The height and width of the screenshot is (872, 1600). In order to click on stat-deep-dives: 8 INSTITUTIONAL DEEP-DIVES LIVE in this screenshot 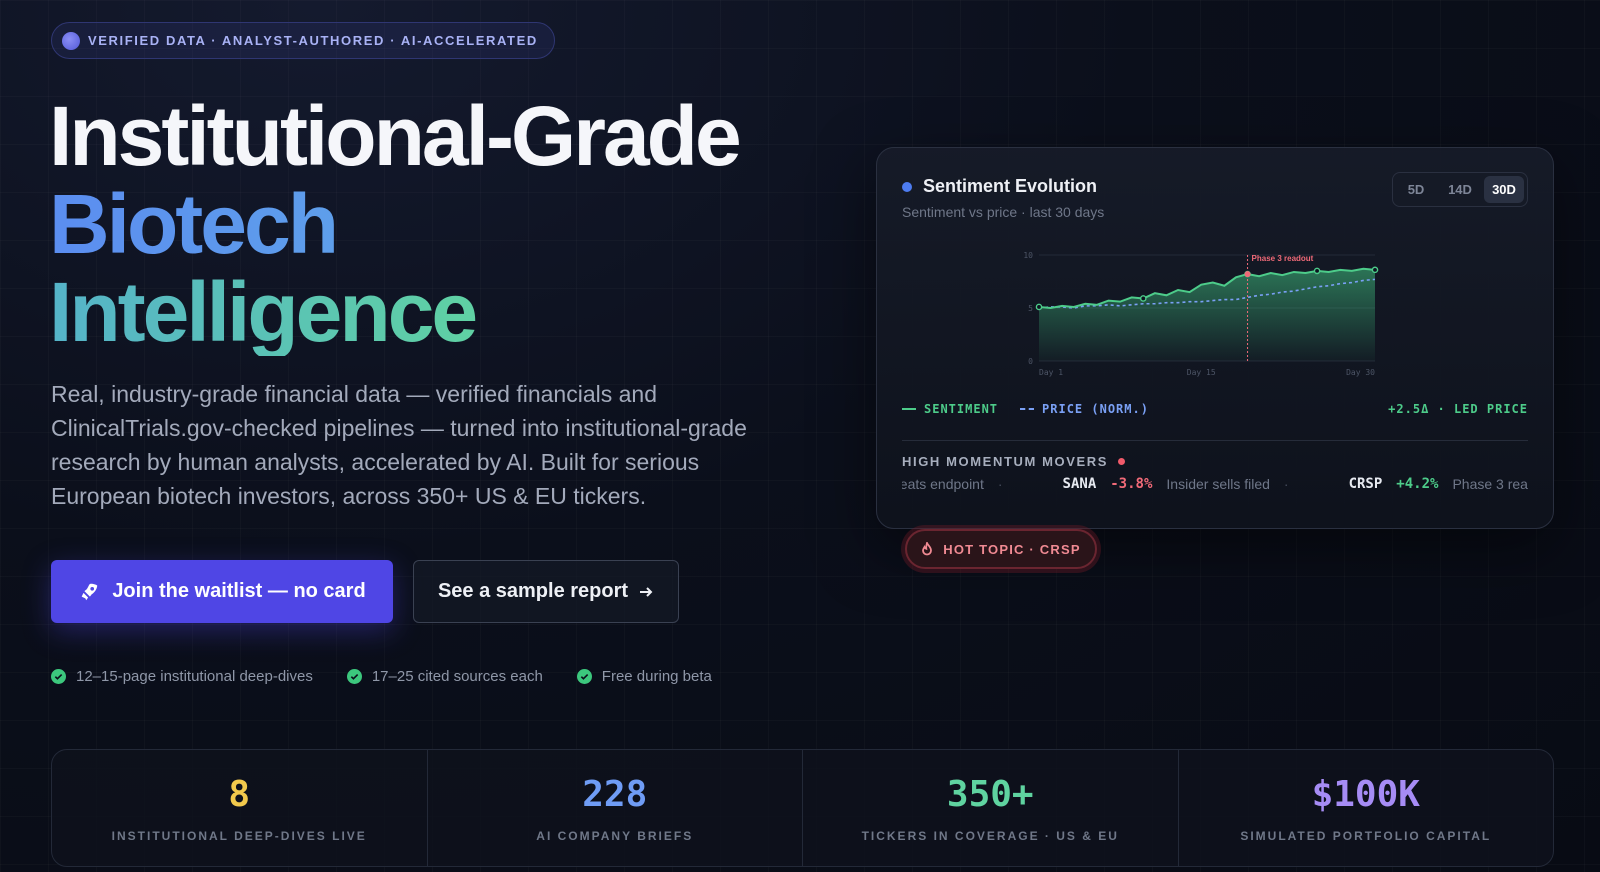, I will do `click(240, 808)`.